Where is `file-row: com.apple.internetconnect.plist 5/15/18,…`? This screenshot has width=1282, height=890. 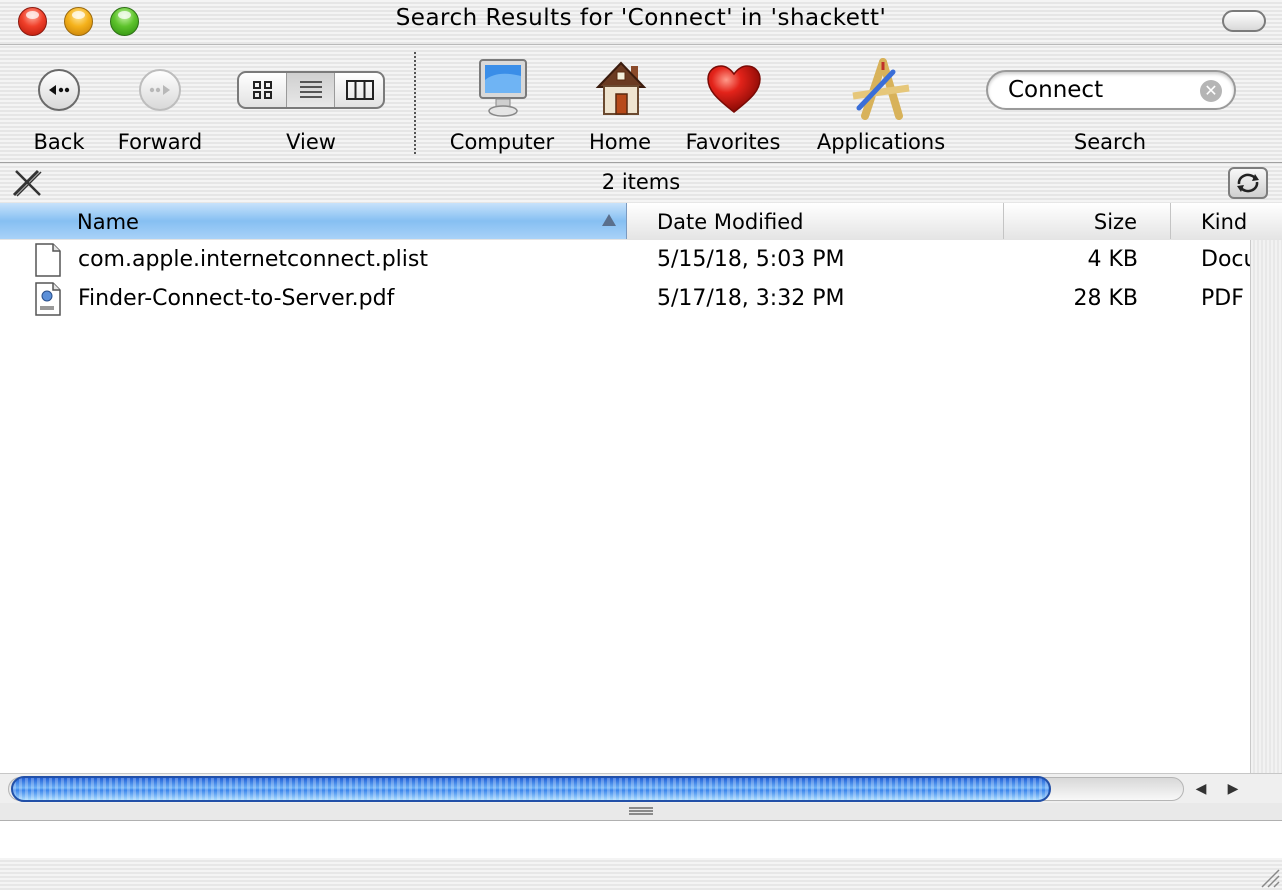
file-row: com.apple.internetconnect.plist 5/15/18,… is located at coordinates (625, 261).